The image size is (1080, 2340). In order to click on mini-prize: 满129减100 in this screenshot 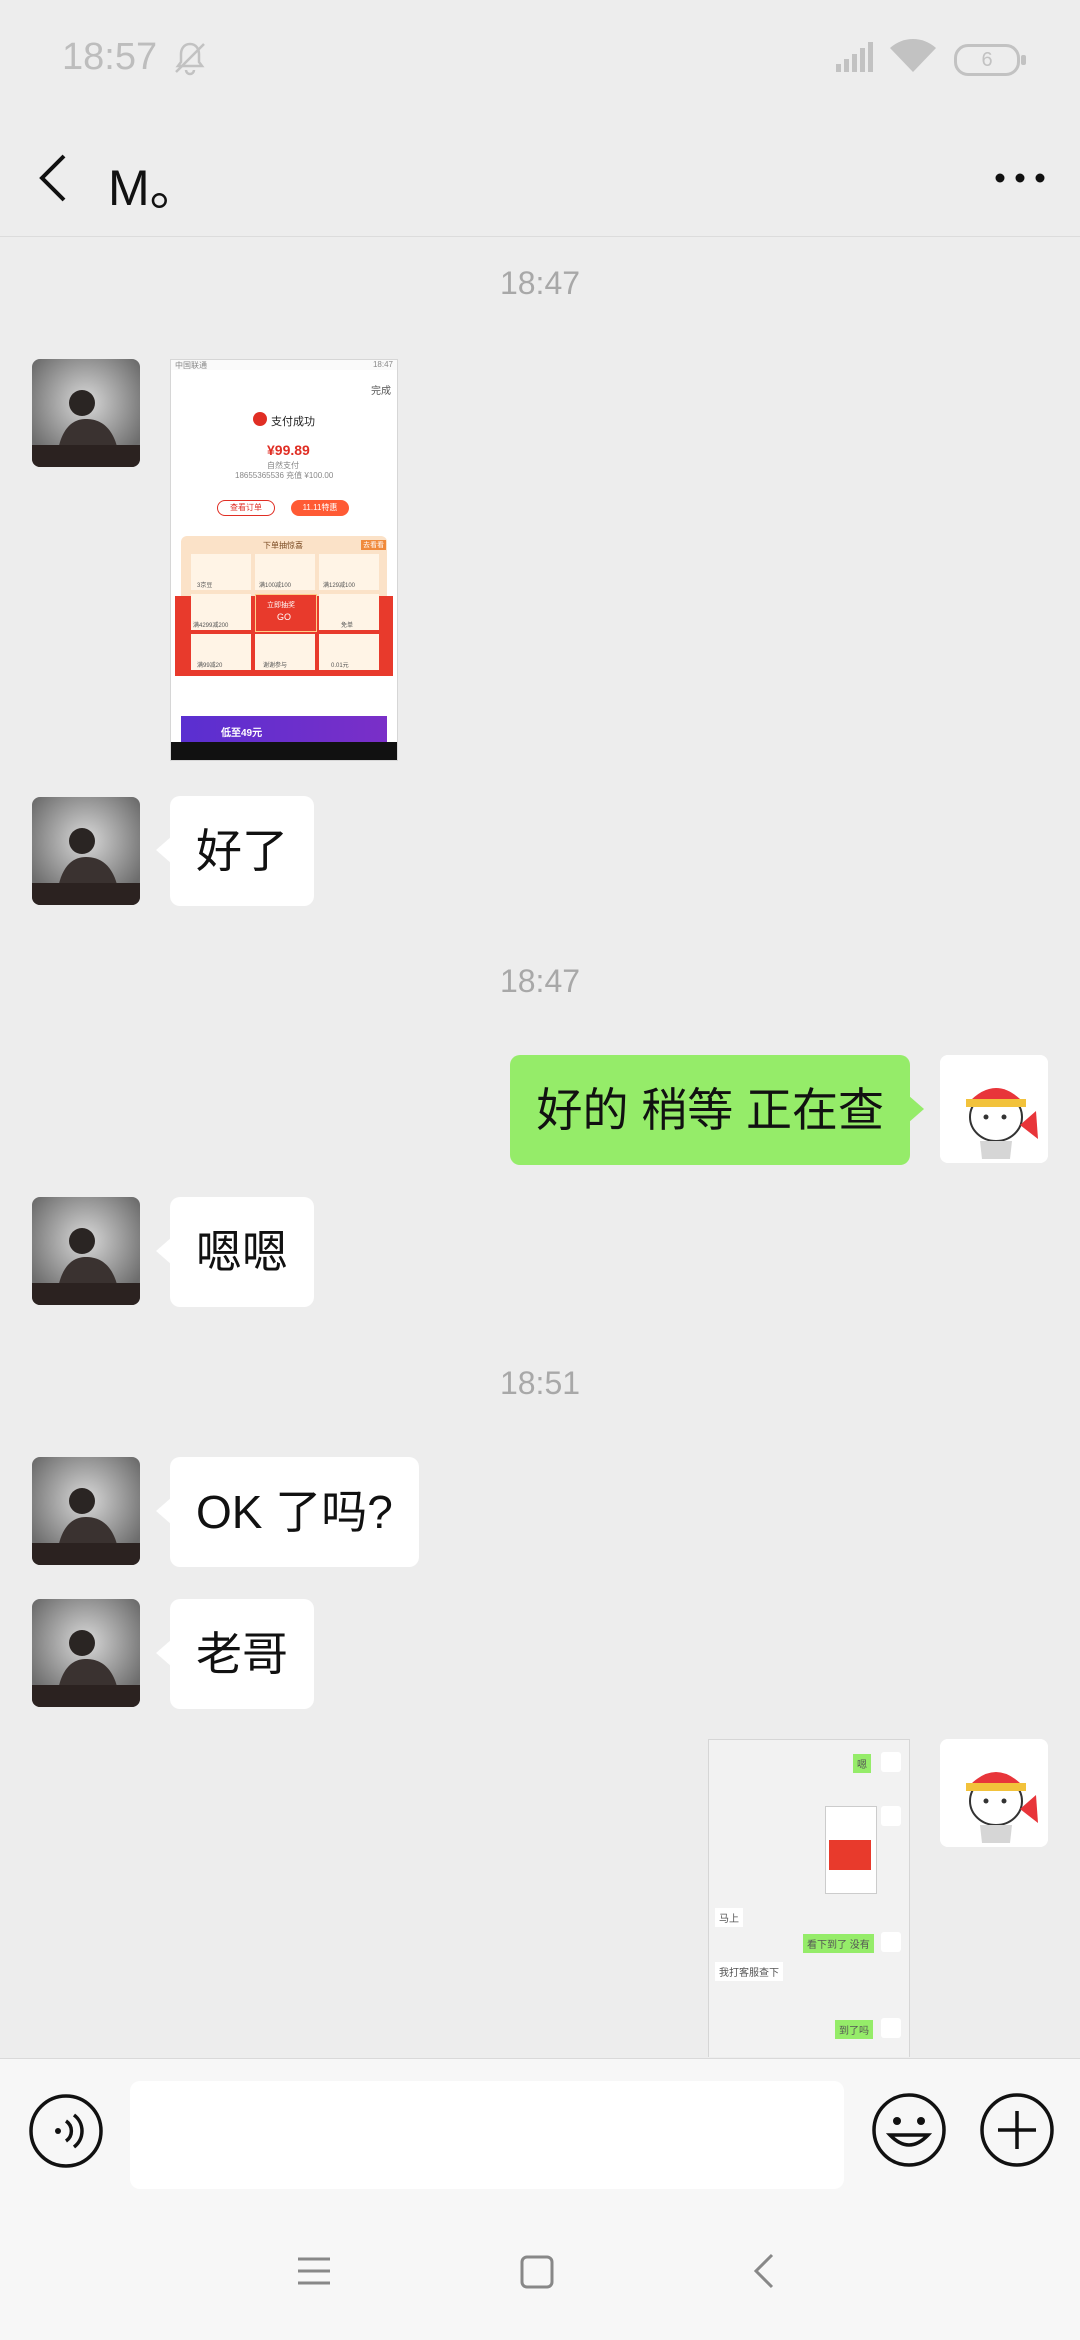, I will do `click(339, 586)`.